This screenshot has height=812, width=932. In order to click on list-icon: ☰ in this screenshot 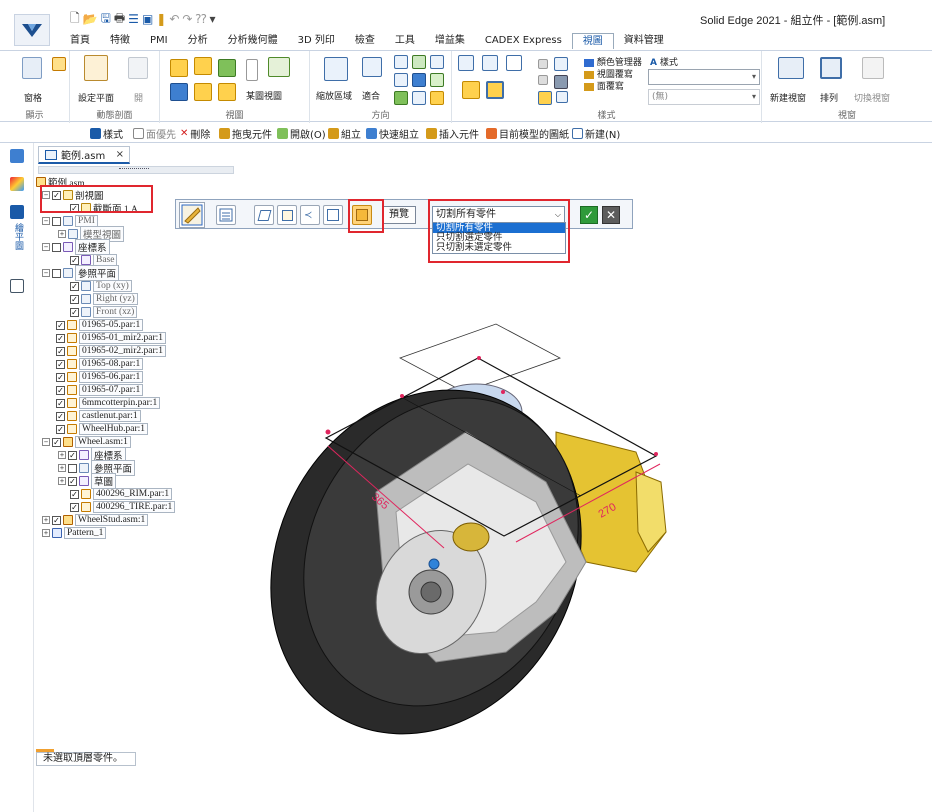, I will do `click(133, 19)`.